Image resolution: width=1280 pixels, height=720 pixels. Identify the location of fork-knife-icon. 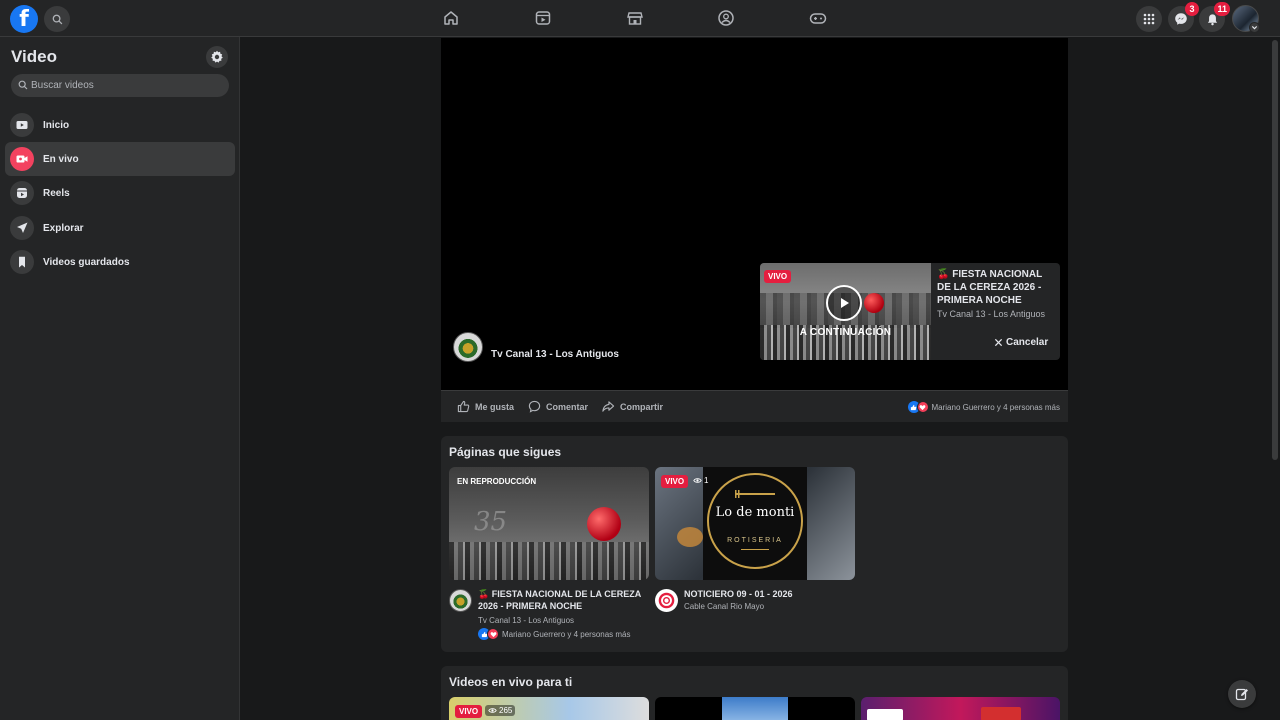
(755, 494).